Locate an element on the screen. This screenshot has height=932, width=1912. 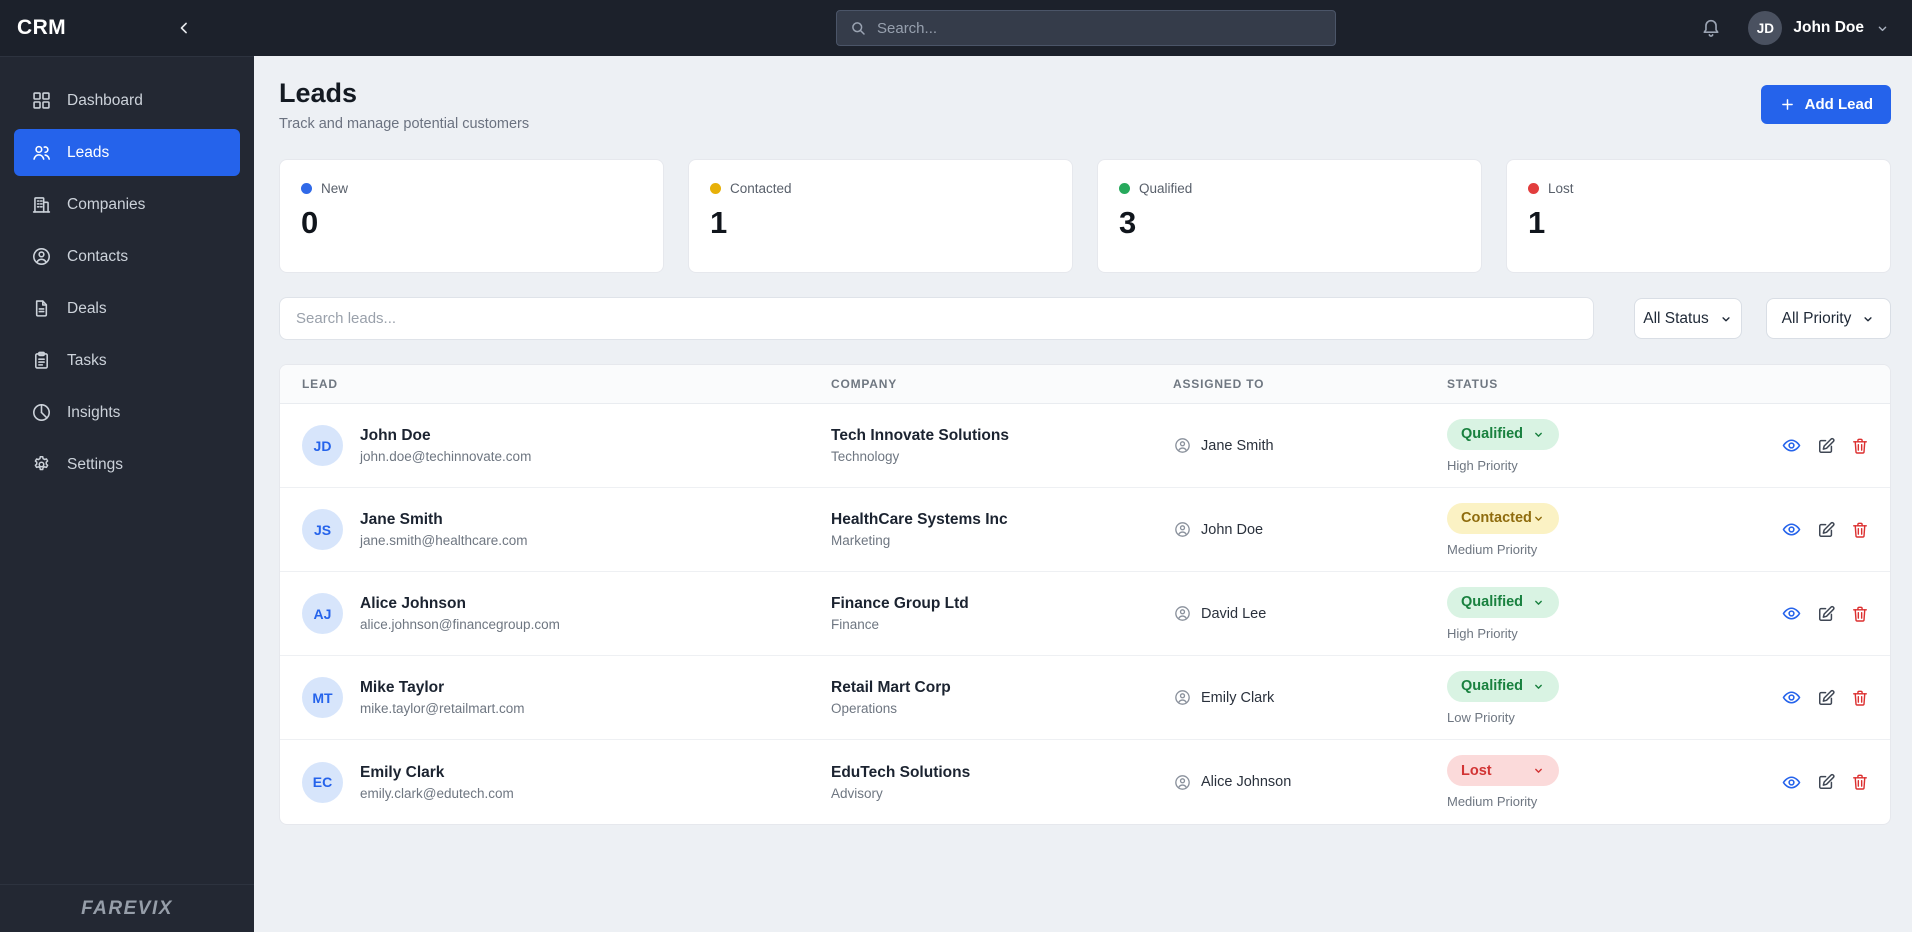
column-header-status: STATUS is located at coordinates (1473, 384).